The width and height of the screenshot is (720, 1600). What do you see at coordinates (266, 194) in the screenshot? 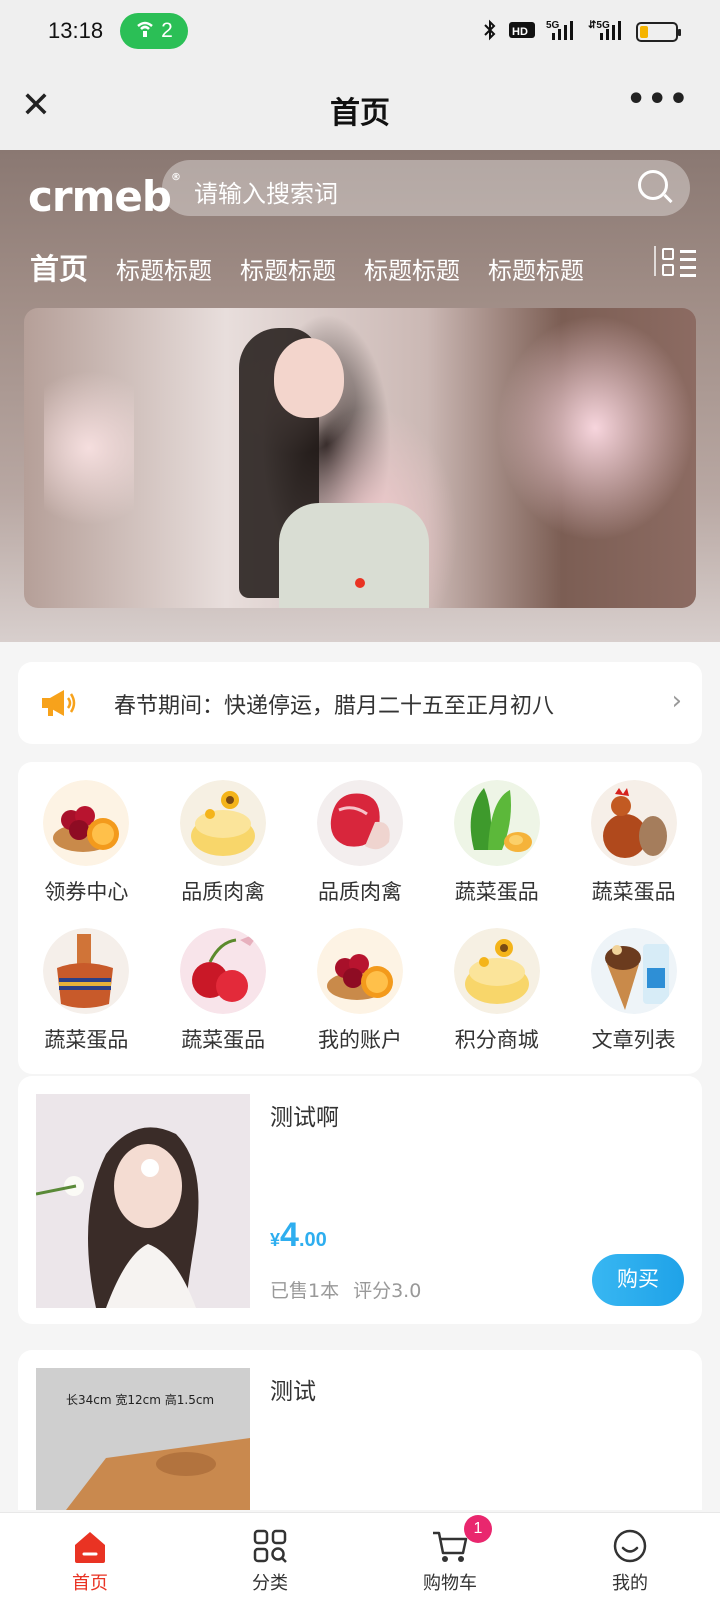
I see `search-placeholder: 请输入搜索词` at bounding box center [266, 194].